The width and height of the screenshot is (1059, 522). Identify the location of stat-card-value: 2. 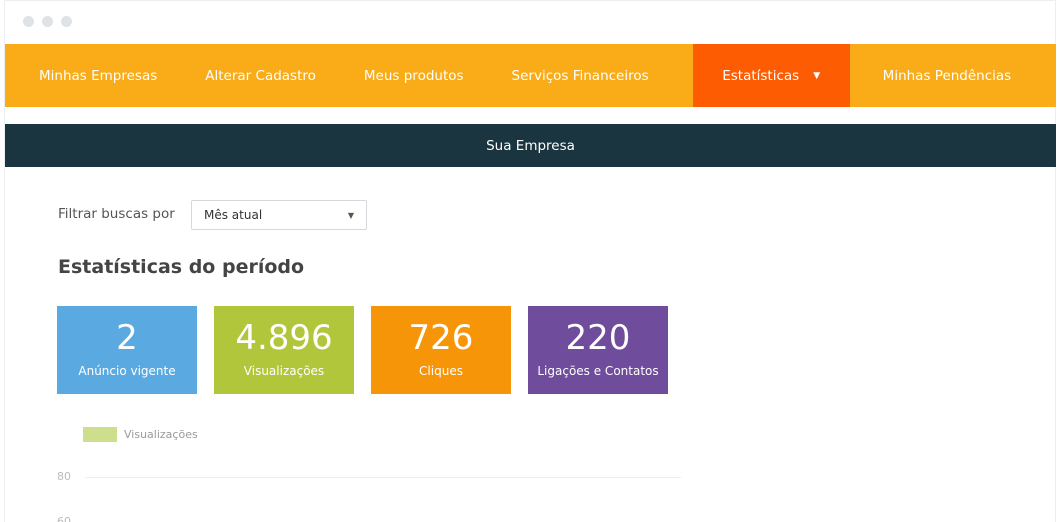
(127, 338).